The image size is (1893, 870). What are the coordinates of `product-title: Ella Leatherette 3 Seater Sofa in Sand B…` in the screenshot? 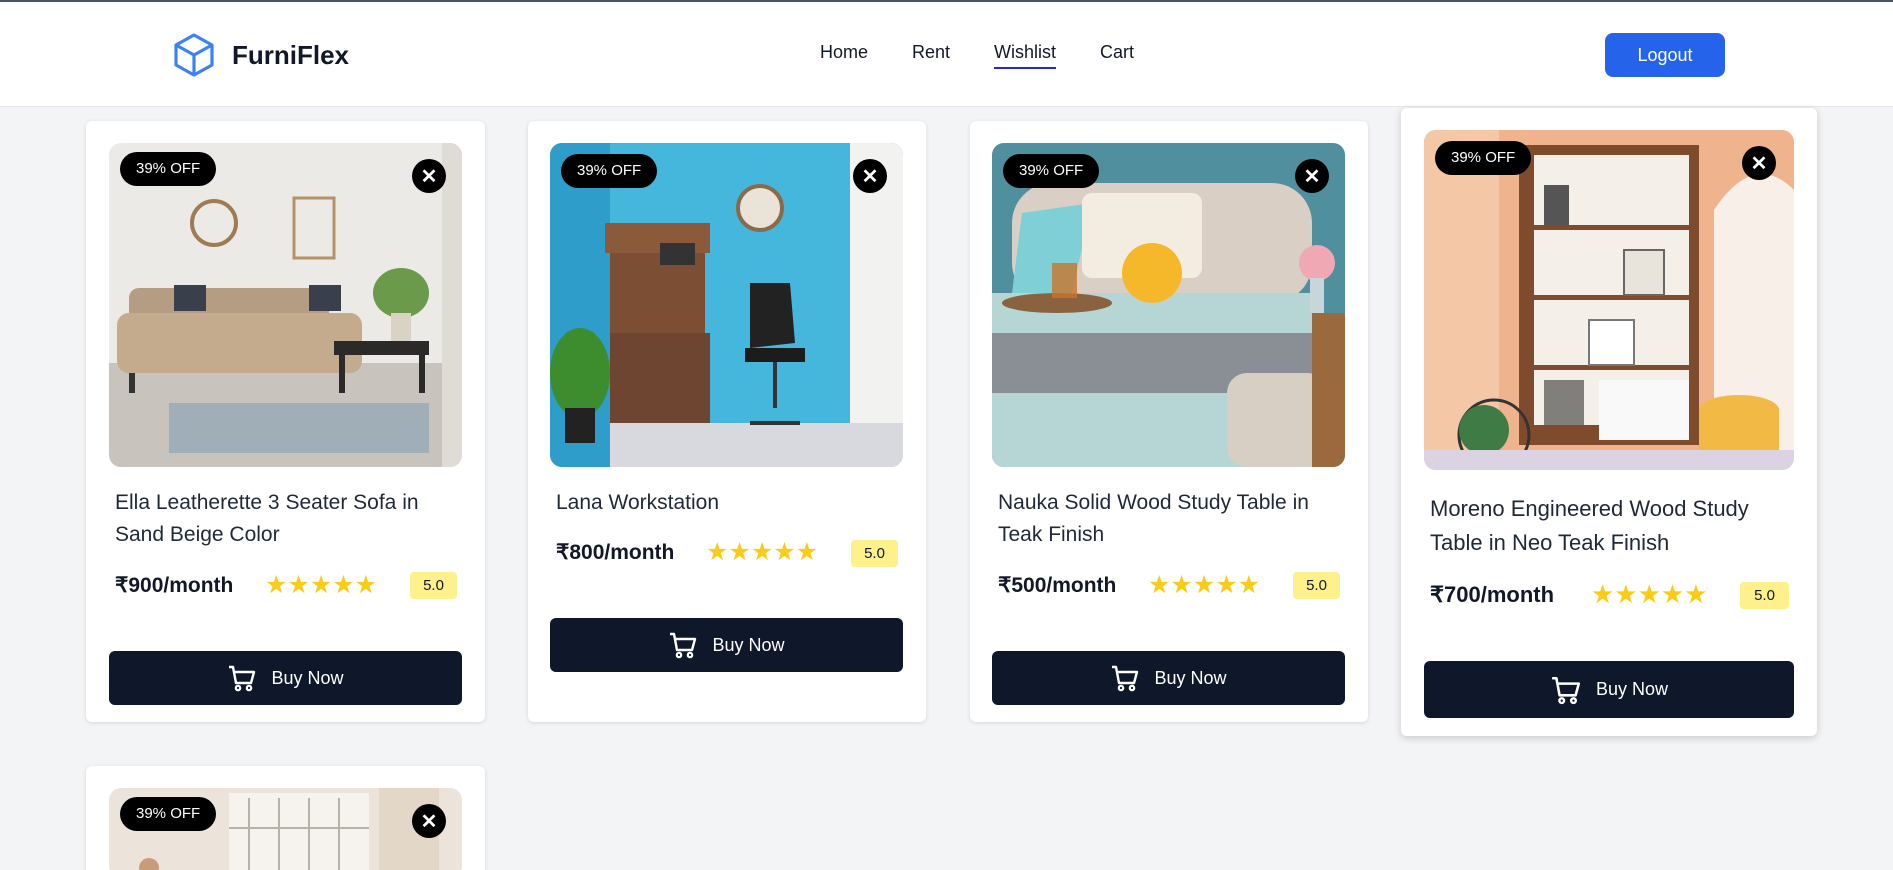 It's located at (267, 518).